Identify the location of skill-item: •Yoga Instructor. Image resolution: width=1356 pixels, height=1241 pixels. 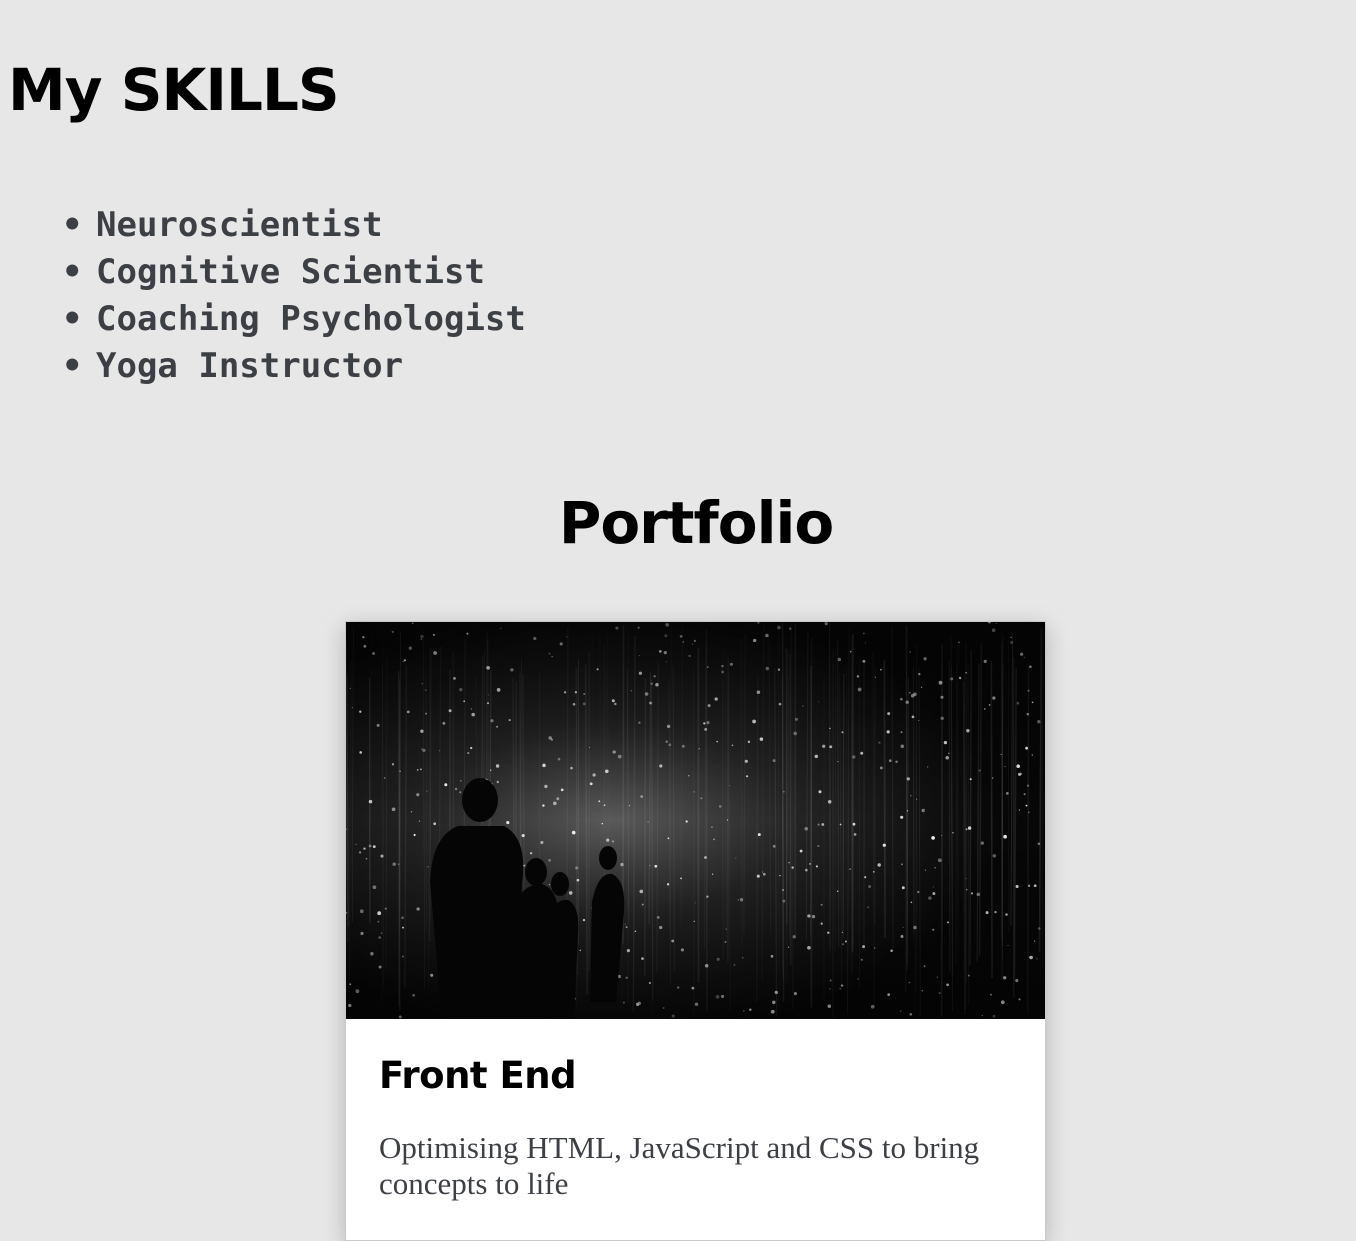
(294, 366).